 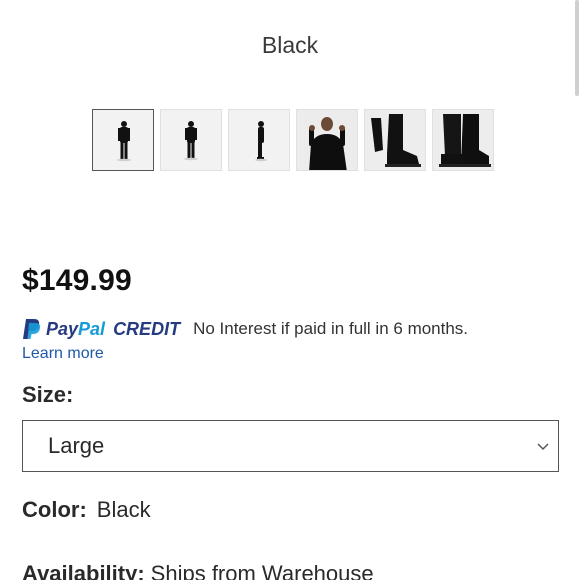 What do you see at coordinates (48, 394) in the screenshot?
I see `size-label: Size:` at bounding box center [48, 394].